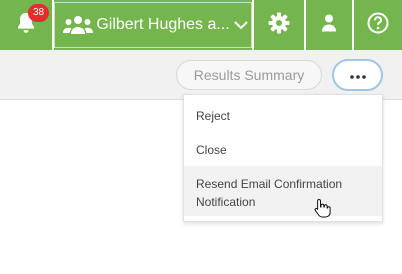  I want to click on help-icon, so click(378, 25).